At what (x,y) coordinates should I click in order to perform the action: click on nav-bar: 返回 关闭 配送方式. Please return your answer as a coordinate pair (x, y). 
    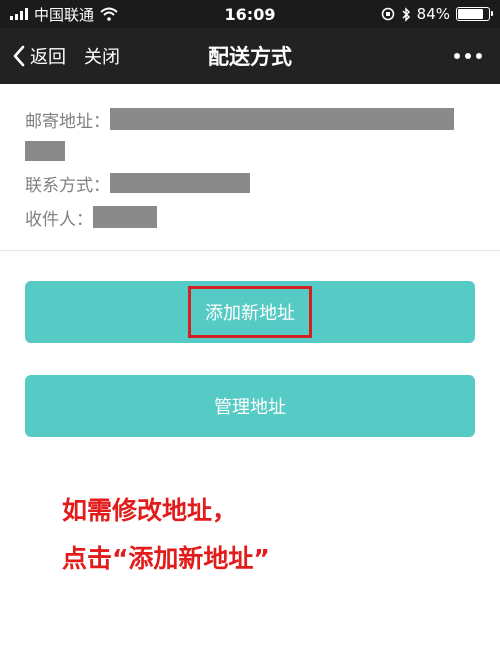
    Looking at the image, I should click on (250, 56).